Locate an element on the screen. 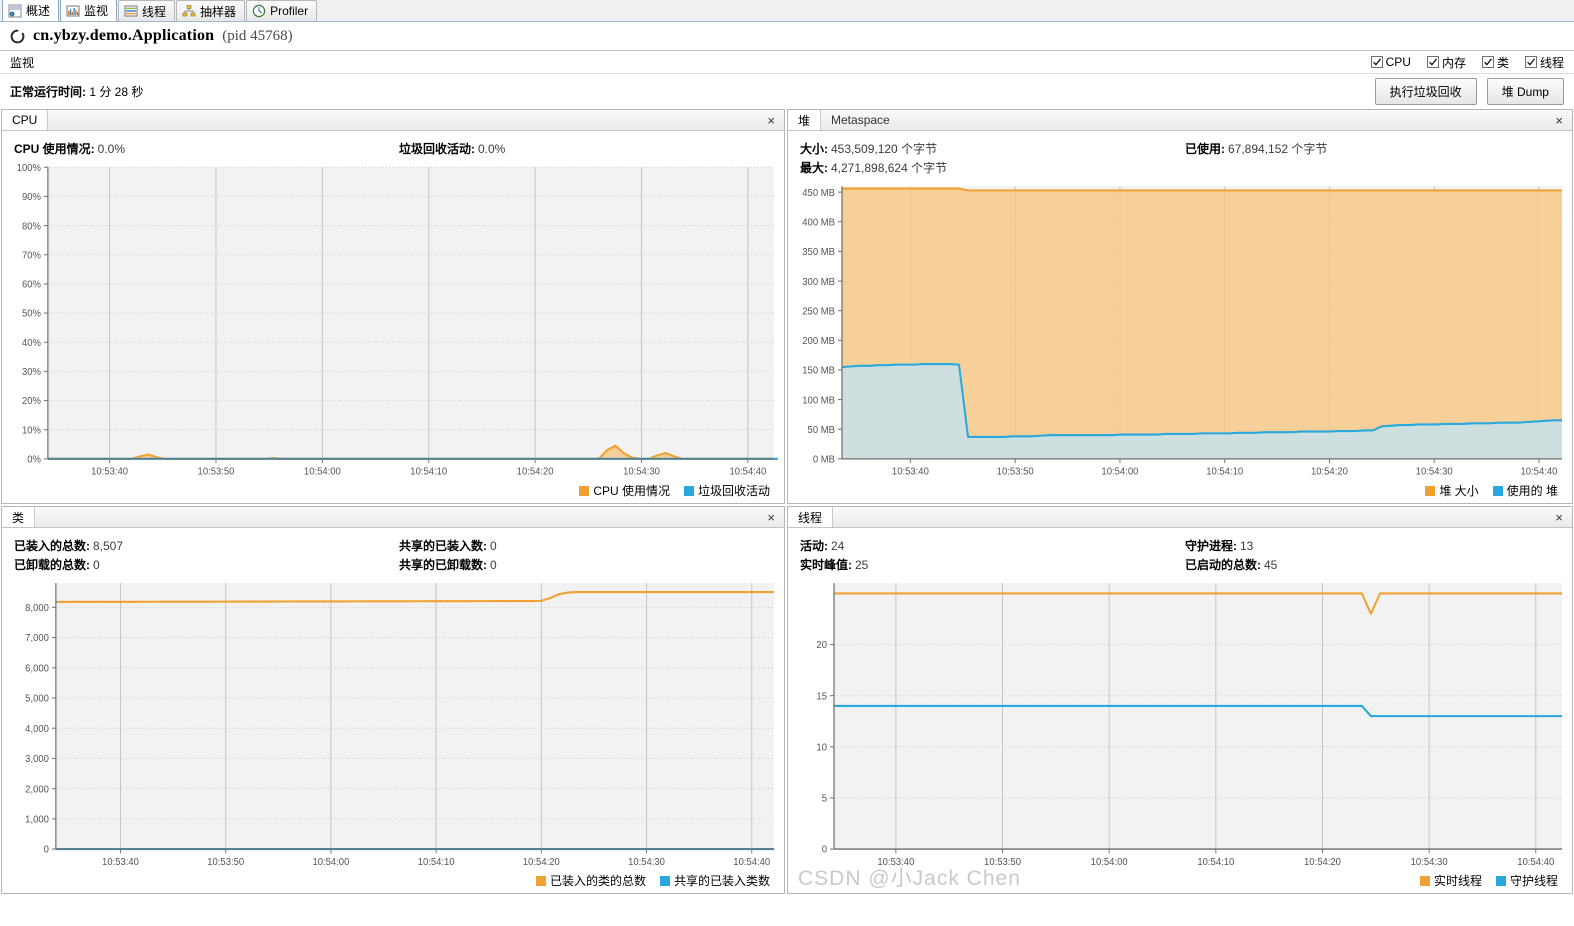  total-loaded-stat: 已装入的总数: 8,507 is located at coordinates (206, 546).